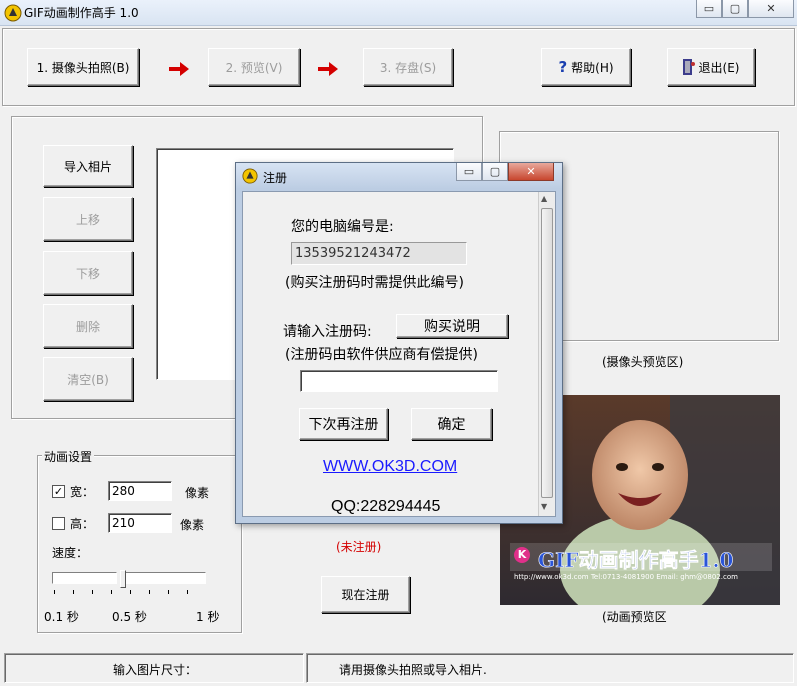 The image size is (797, 686). Describe the element at coordinates (129, 592) in the screenshot. I see `slider-ticks` at that location.